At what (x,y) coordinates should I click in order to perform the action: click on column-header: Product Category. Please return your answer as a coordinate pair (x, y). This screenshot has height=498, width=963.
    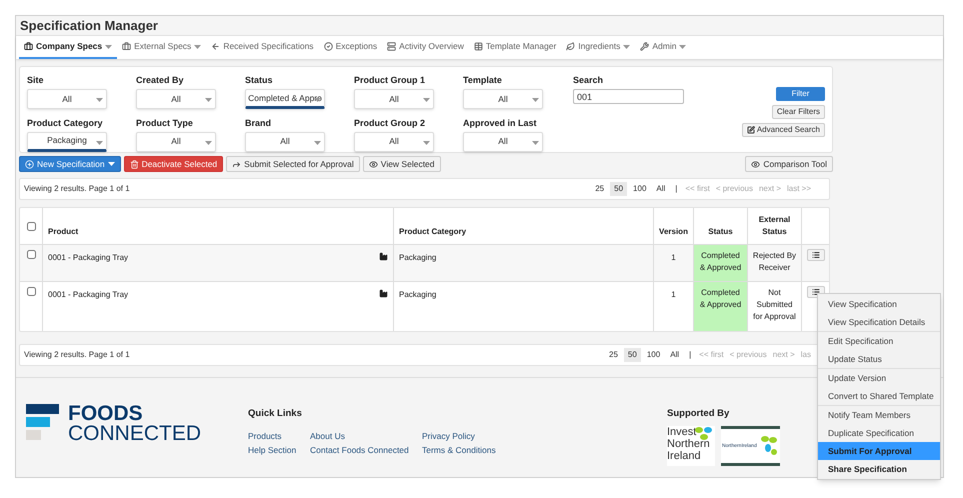
    Looking at the image, I should click on (524, 226).